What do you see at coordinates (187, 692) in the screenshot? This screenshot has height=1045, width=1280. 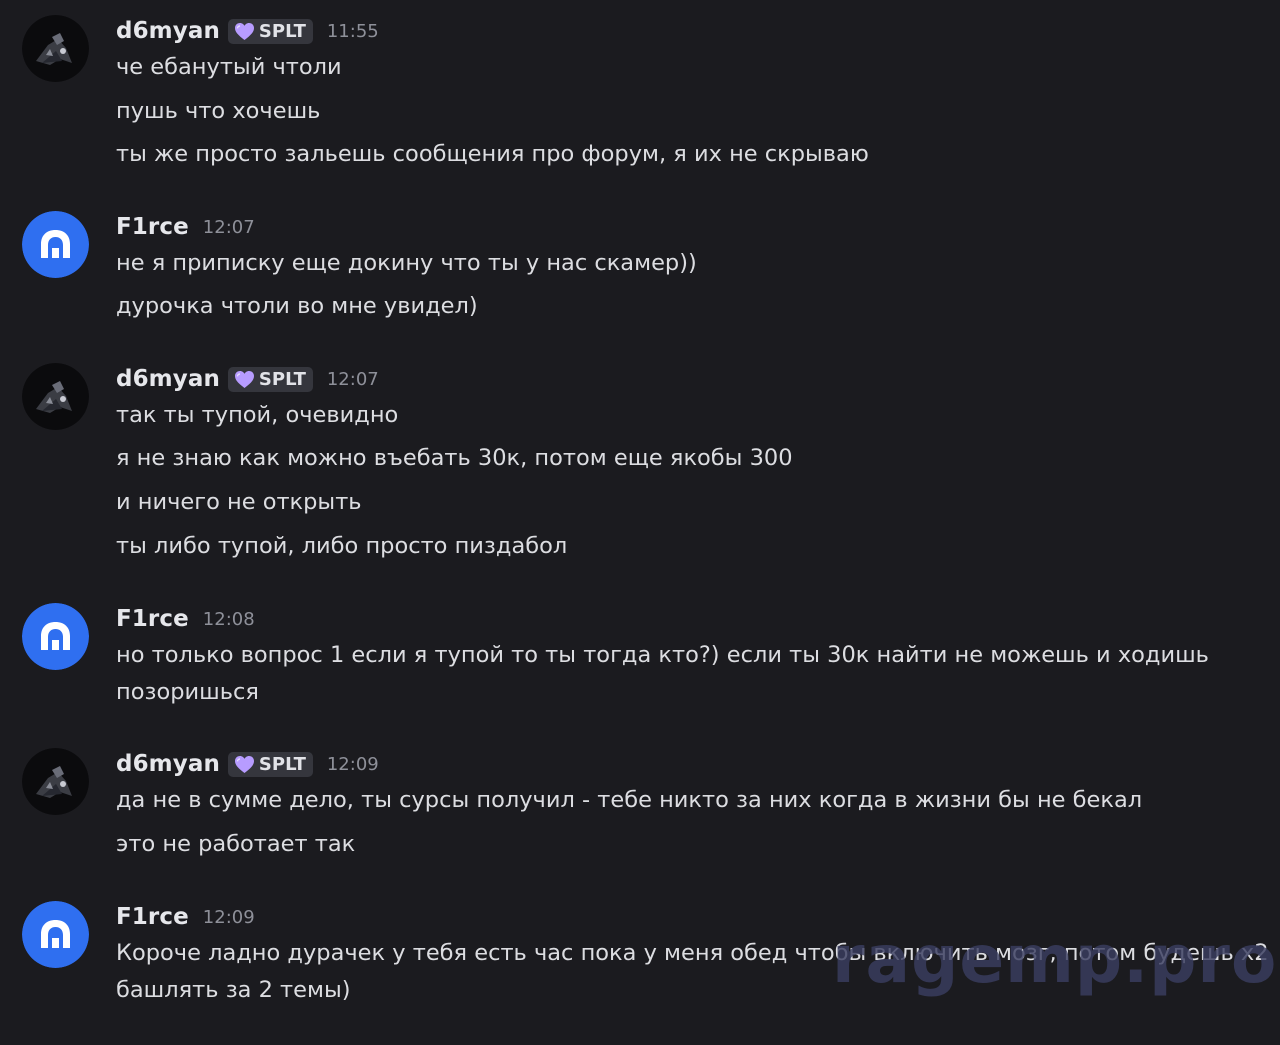 I see `message-text: позоришься` at bounding box center [187, 692].